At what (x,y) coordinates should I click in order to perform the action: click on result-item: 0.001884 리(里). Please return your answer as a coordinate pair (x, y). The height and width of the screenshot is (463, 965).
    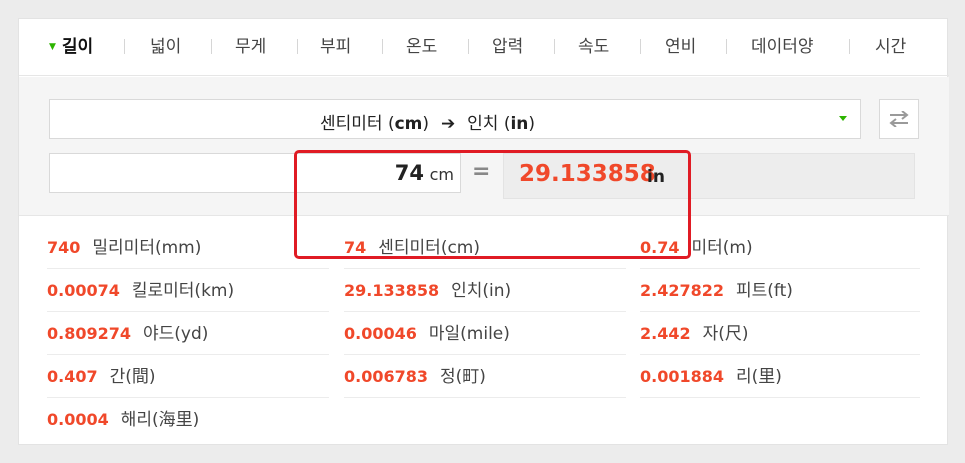
    Looking at the image, I should click on (780, 376).